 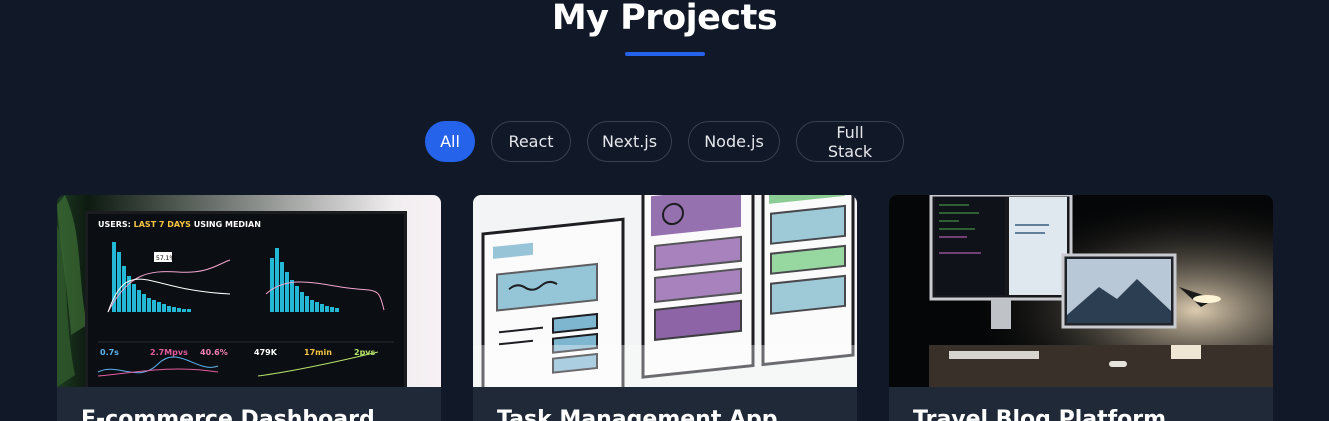 I want to click on project-title: E-commerce Dashboard, so click(x=228, y=414).